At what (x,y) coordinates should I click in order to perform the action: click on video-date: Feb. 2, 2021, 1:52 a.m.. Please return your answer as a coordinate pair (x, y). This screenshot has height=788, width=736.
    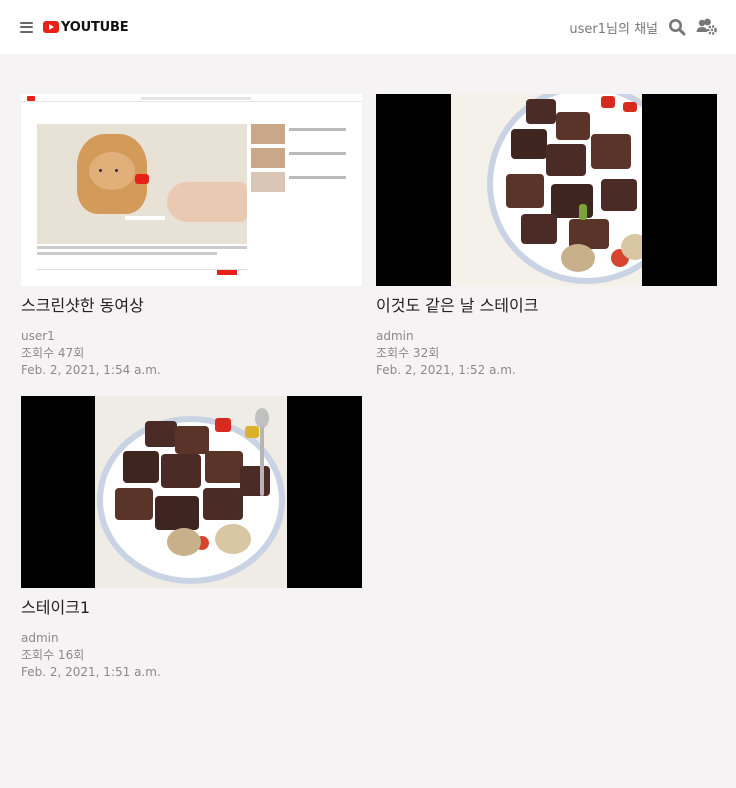
    Looking at the image, I should click on (446, 370).